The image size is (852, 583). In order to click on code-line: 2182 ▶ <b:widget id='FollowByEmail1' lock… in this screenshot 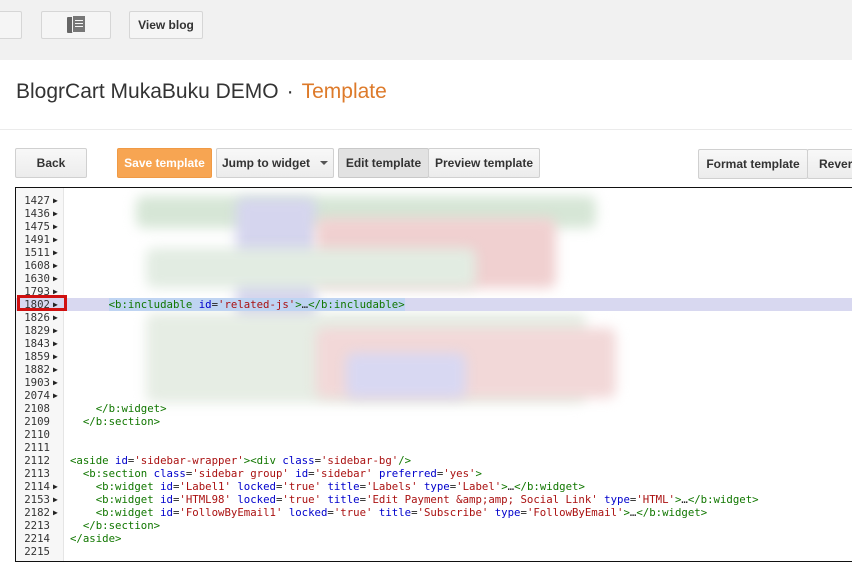, I will do `click(434, 512)`.